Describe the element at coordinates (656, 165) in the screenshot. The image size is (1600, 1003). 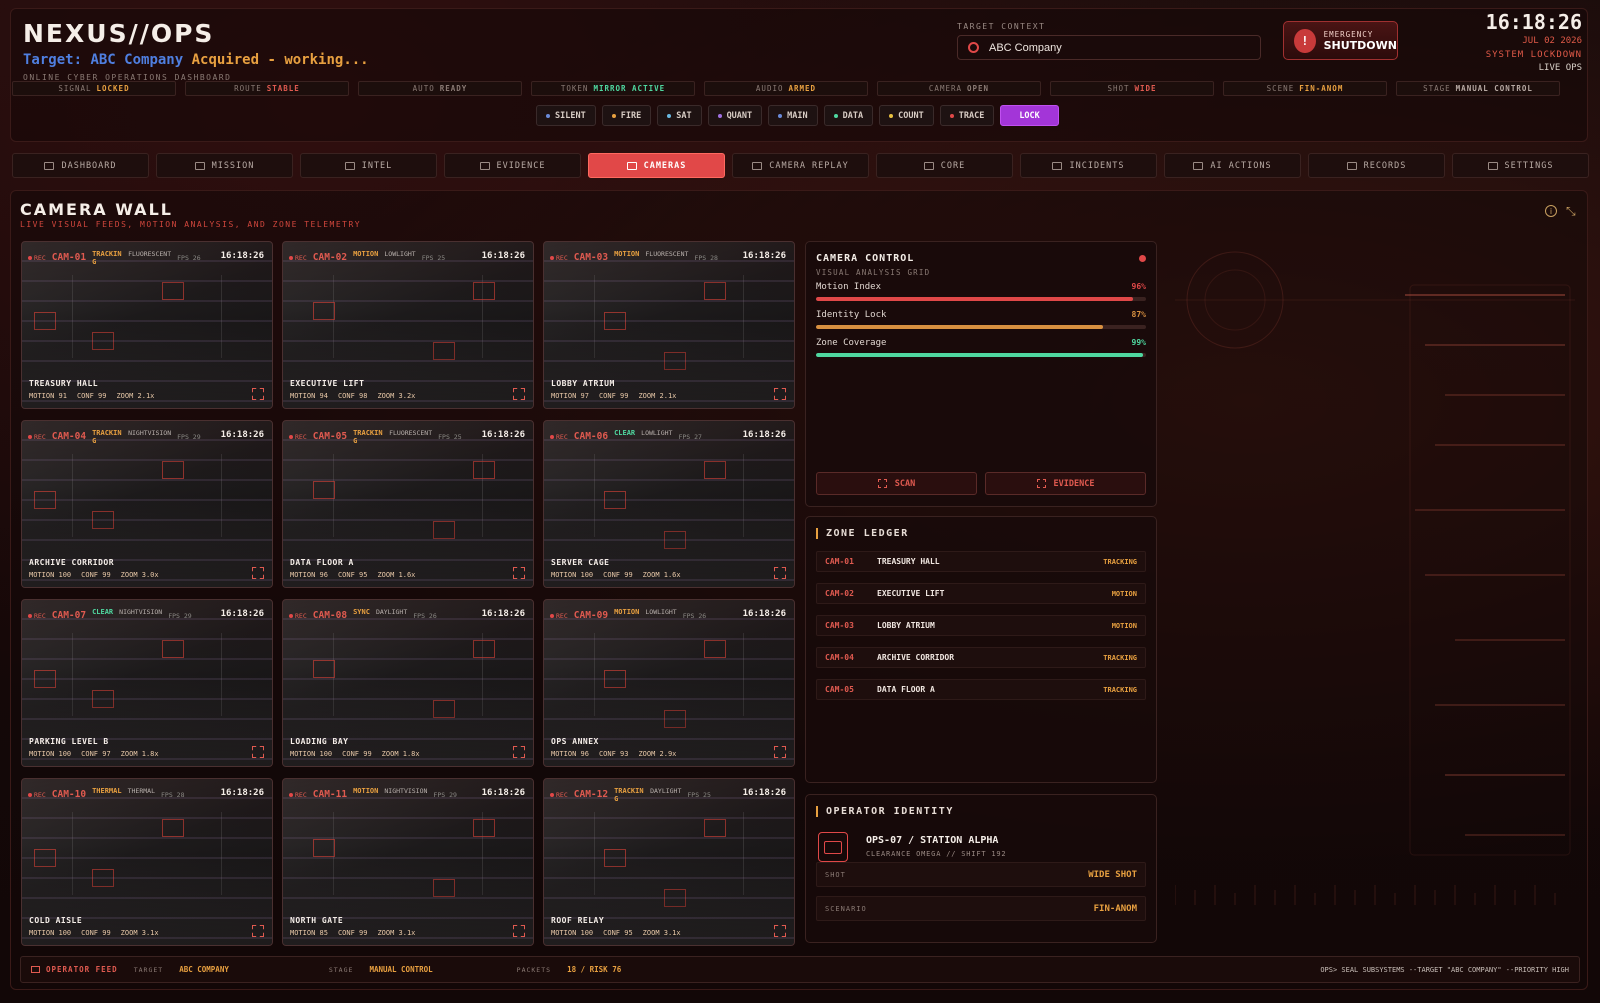
I see `tab-cameras: CAMERAS` at that location.